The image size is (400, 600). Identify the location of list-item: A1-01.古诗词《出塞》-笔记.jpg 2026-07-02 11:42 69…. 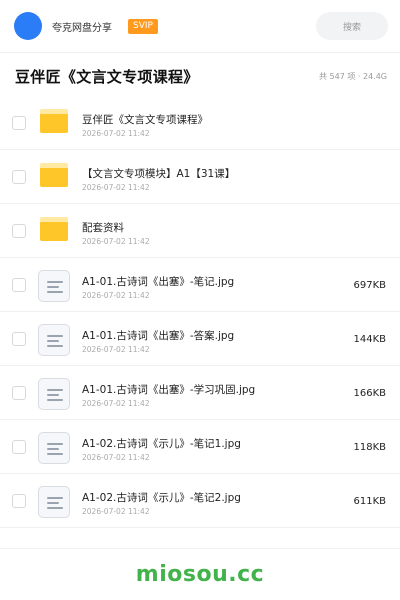
(200, 285).